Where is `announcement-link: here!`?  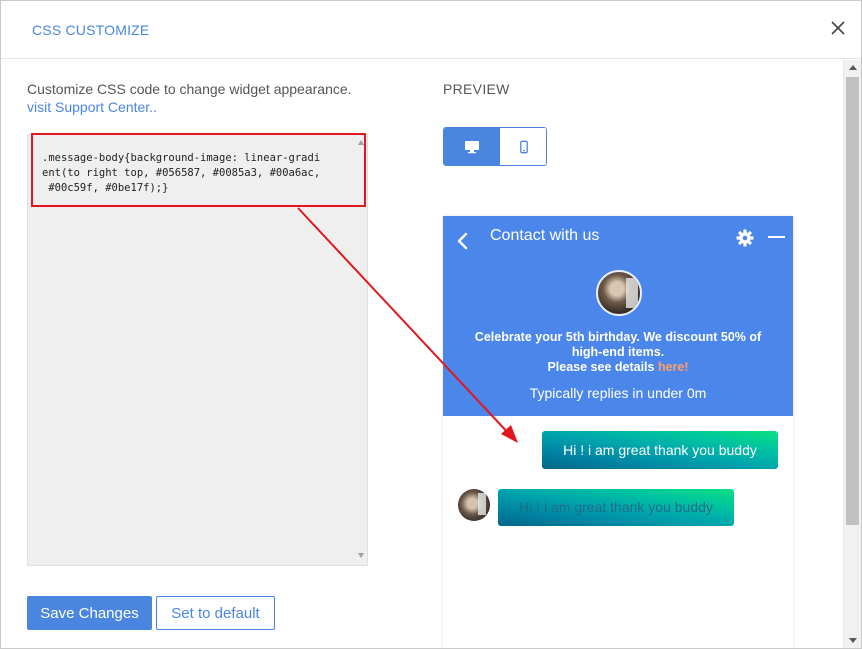
announcement-link: here! is located at coordinates (673, 367).